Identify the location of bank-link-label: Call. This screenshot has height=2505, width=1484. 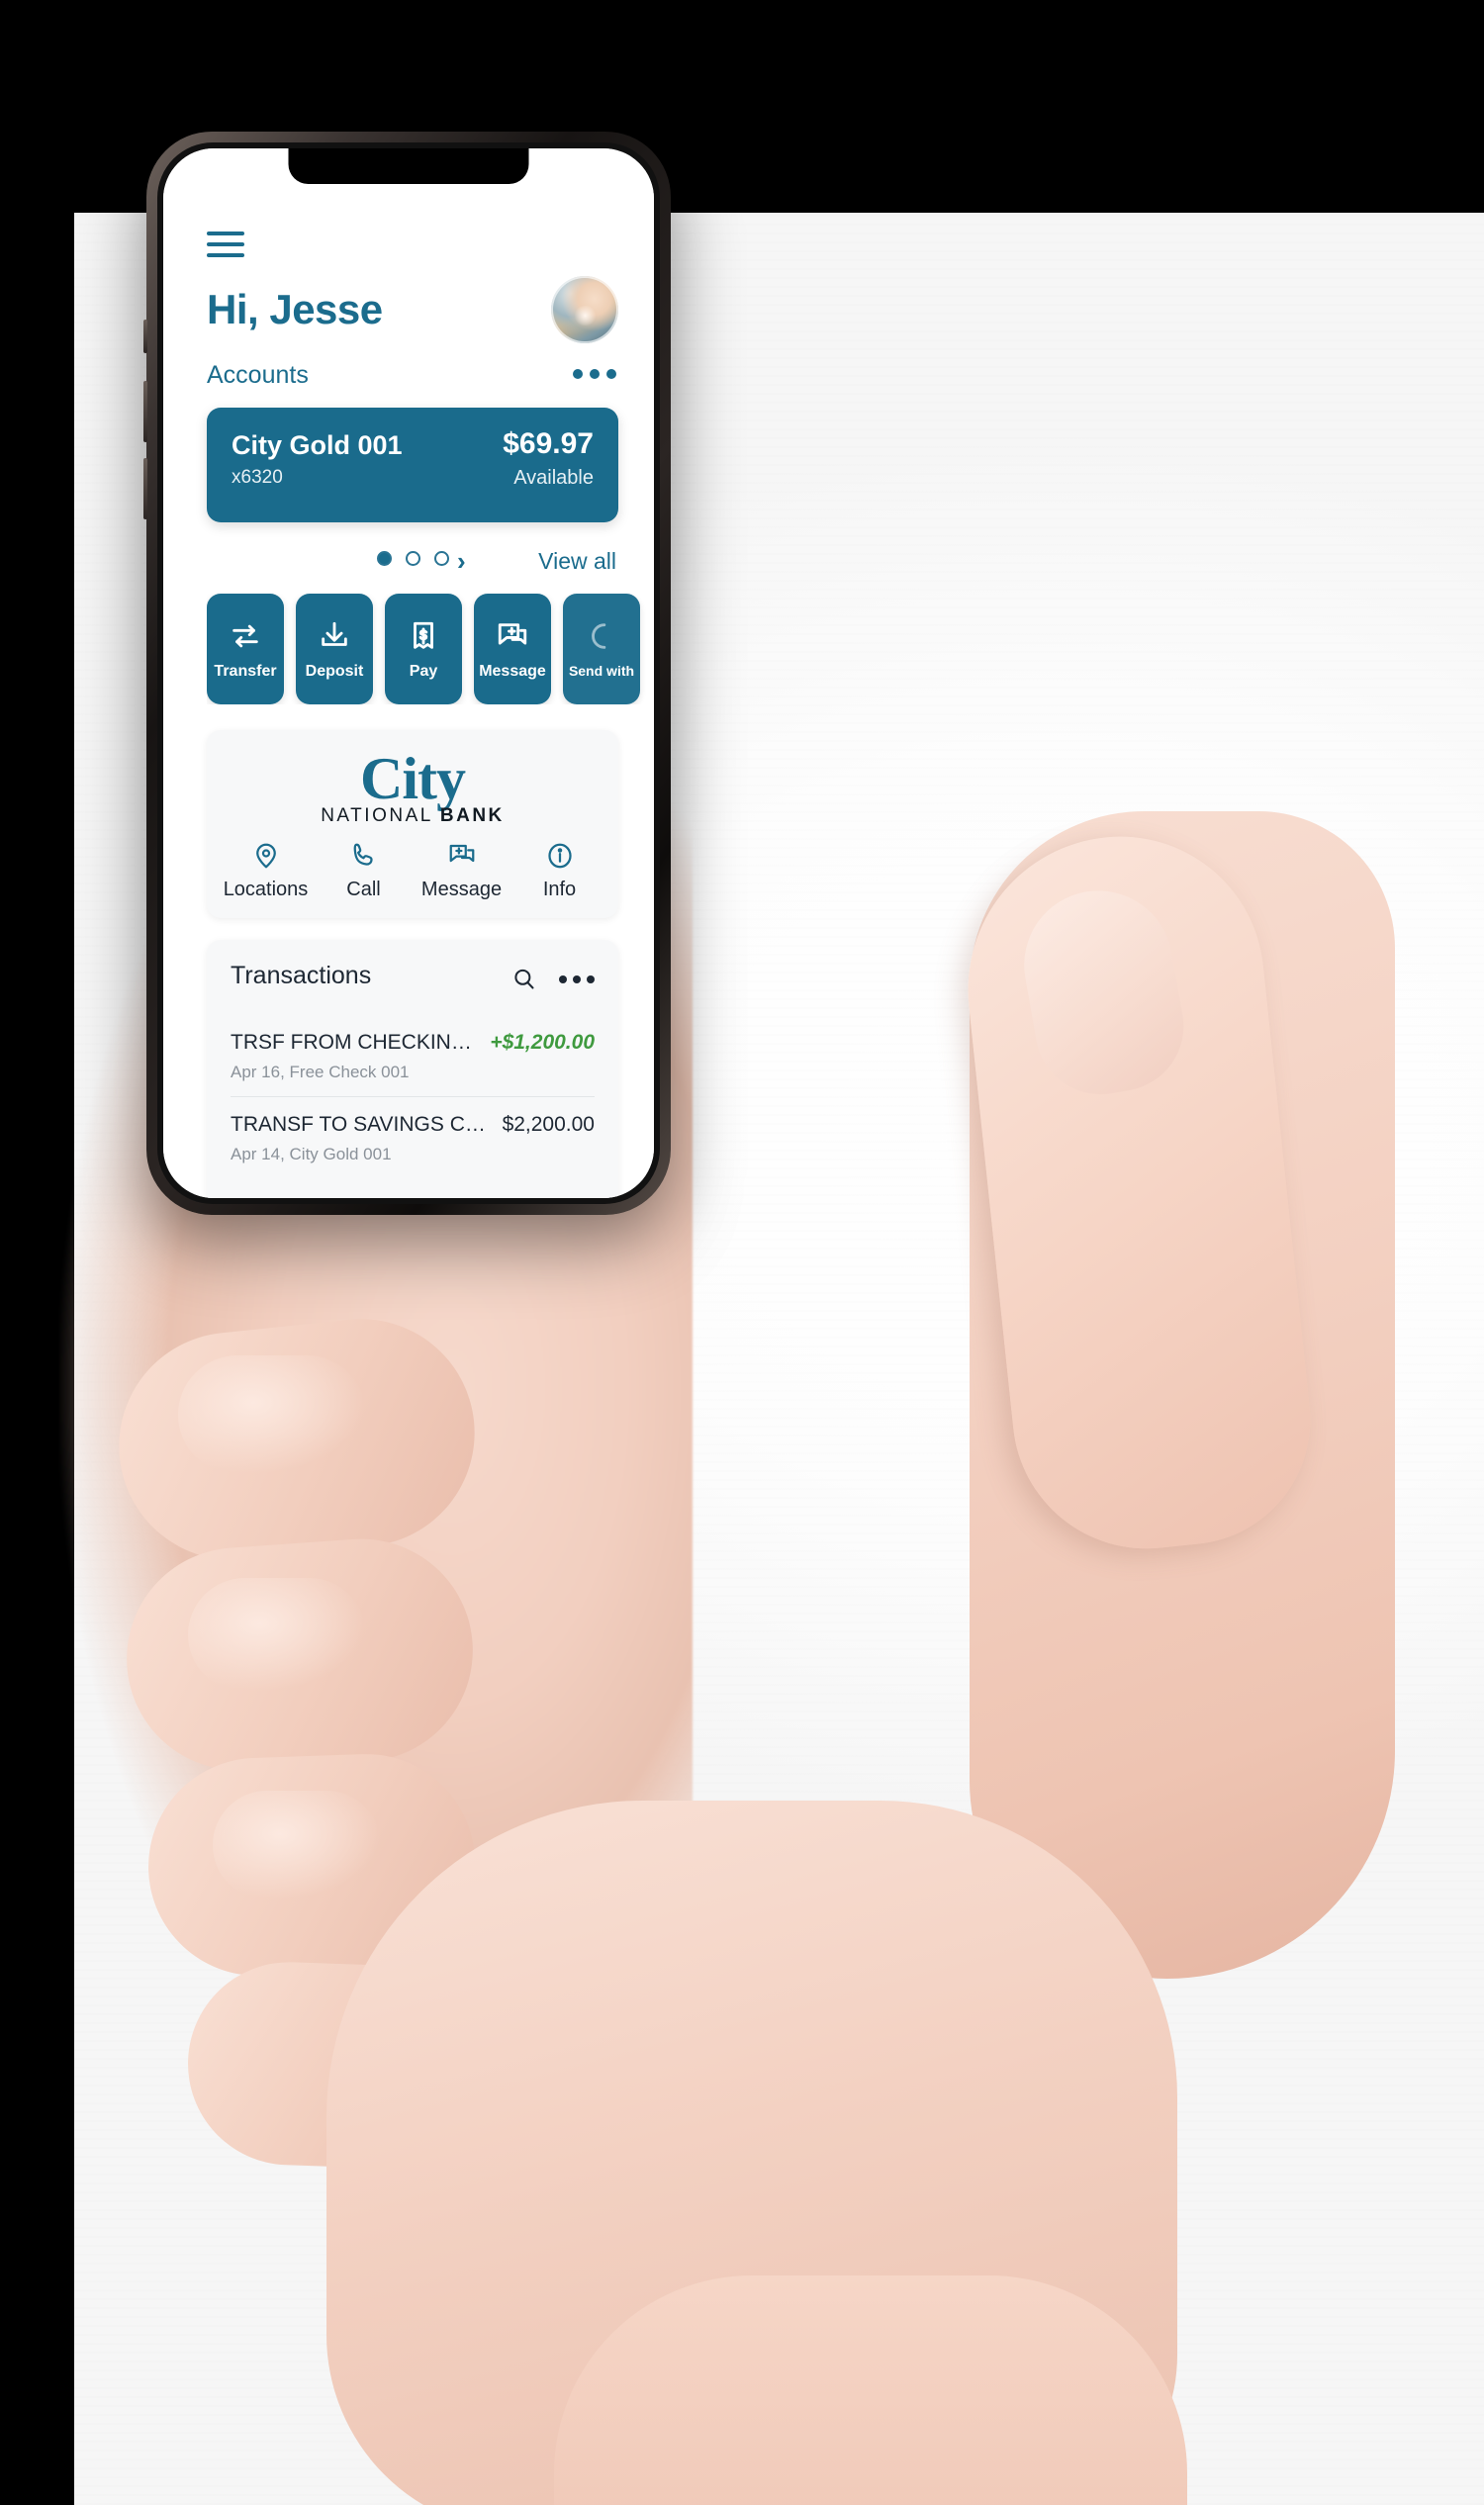
(363, 889).